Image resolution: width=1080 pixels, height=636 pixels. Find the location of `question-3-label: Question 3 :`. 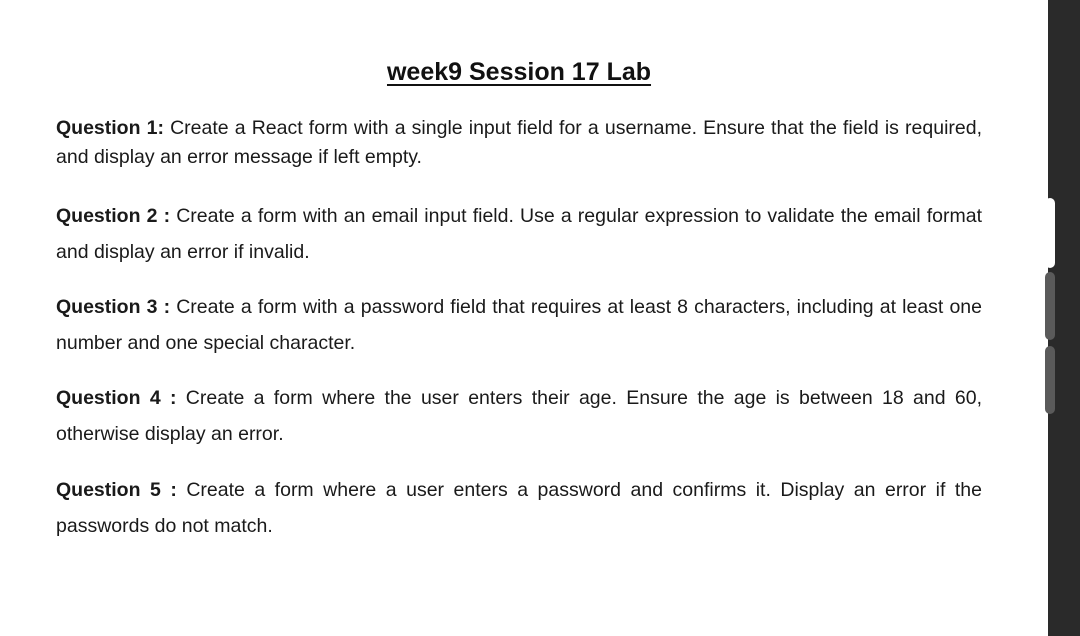

question-3-label: Question 3 : is located at coordinates (113, 307).